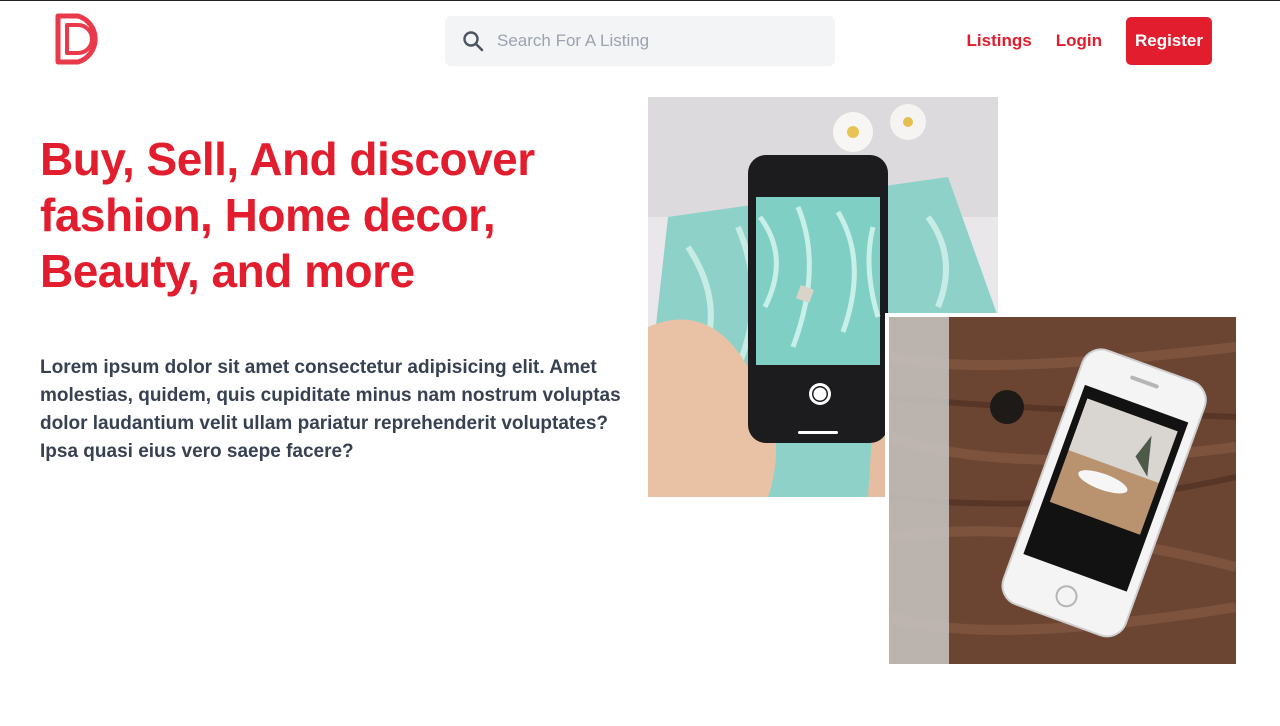 The image size is (1280, 726). I want to click on logo-icon, so click(76, 39).